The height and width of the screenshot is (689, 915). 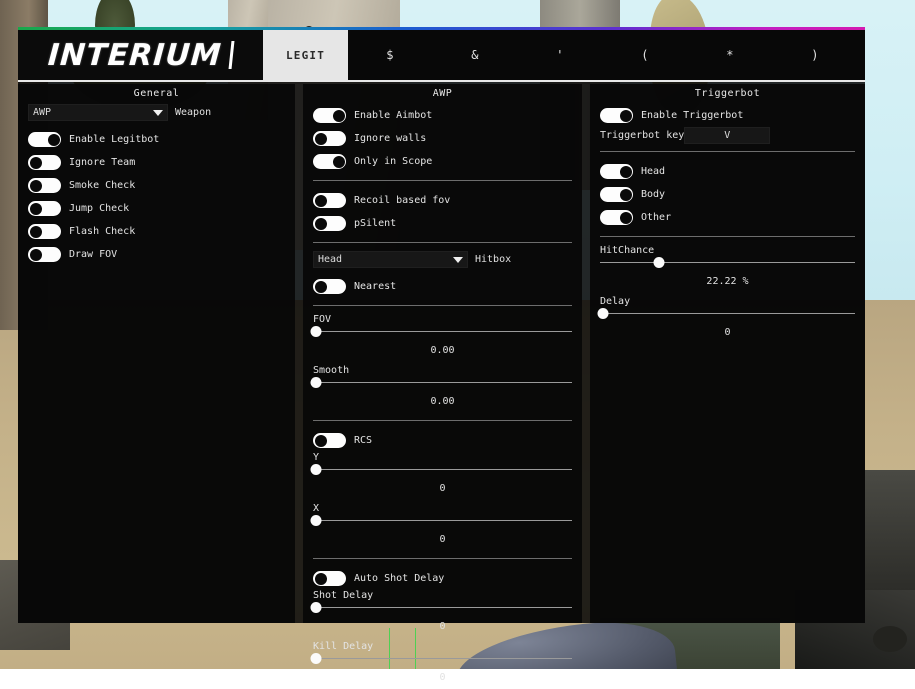 I want to click on tab-bar: LEGIT $ & ' ( * ), so click(x=564, y=55).